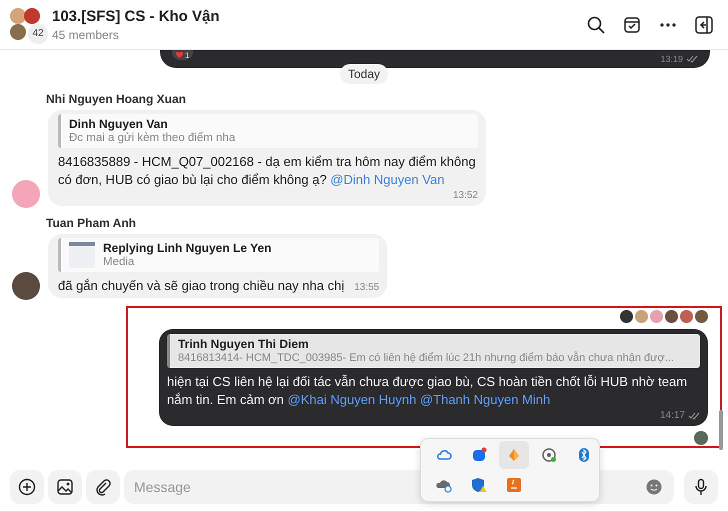 The width and height of the screenshot is (728, 512). I want to click on message-text: đã gắn chuyến và sẽ giao trong chiều nay nha chị, so click(201, 286).